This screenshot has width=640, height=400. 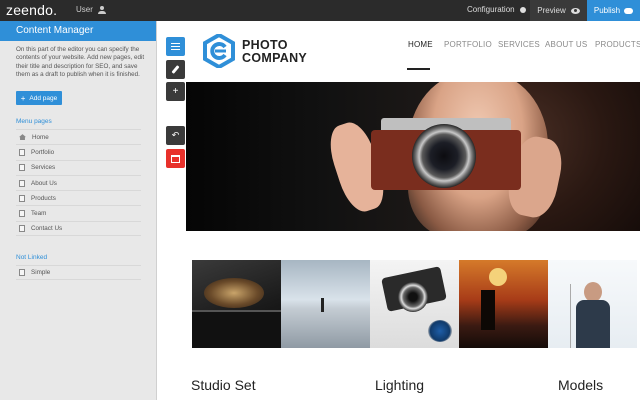 I want to click on menu-page-label: Home, so click(x=40, y=137).